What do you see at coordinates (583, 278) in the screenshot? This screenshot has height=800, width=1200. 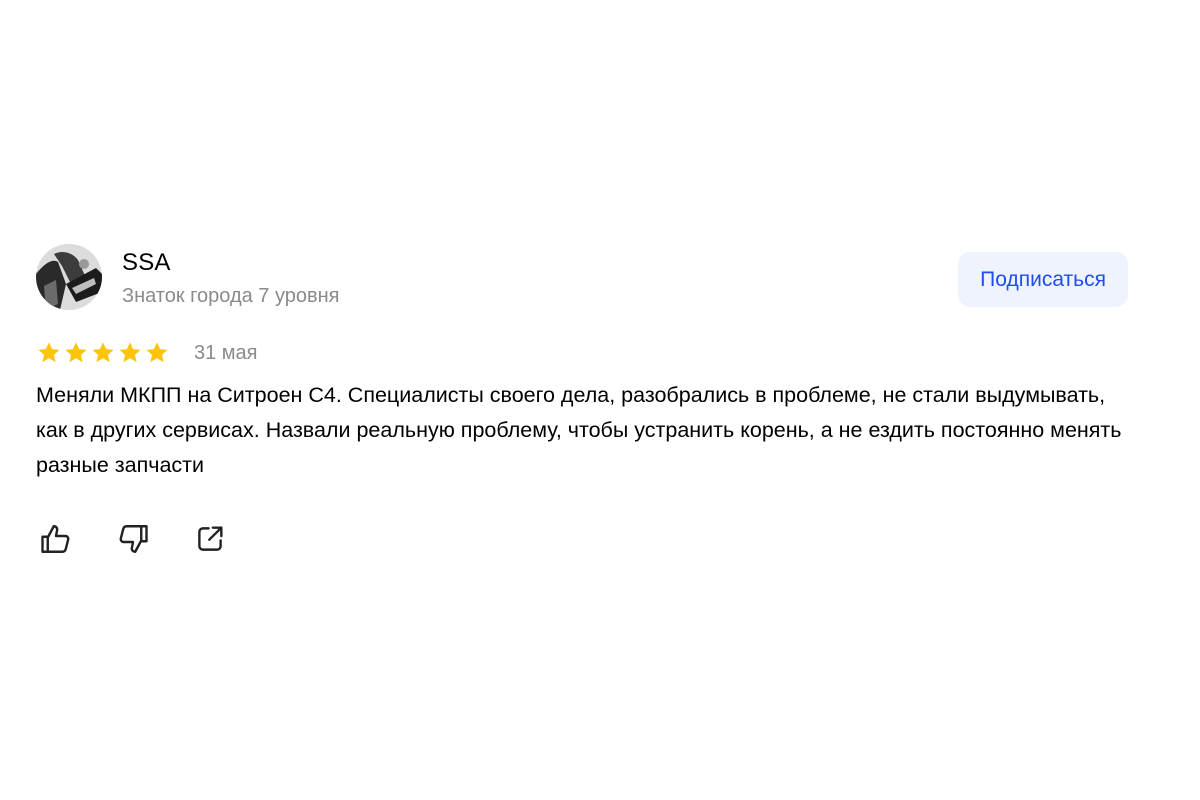 I see `review-header: SSA Знаток города 7 уровня Подписаться` at bounding box center [583, 278].